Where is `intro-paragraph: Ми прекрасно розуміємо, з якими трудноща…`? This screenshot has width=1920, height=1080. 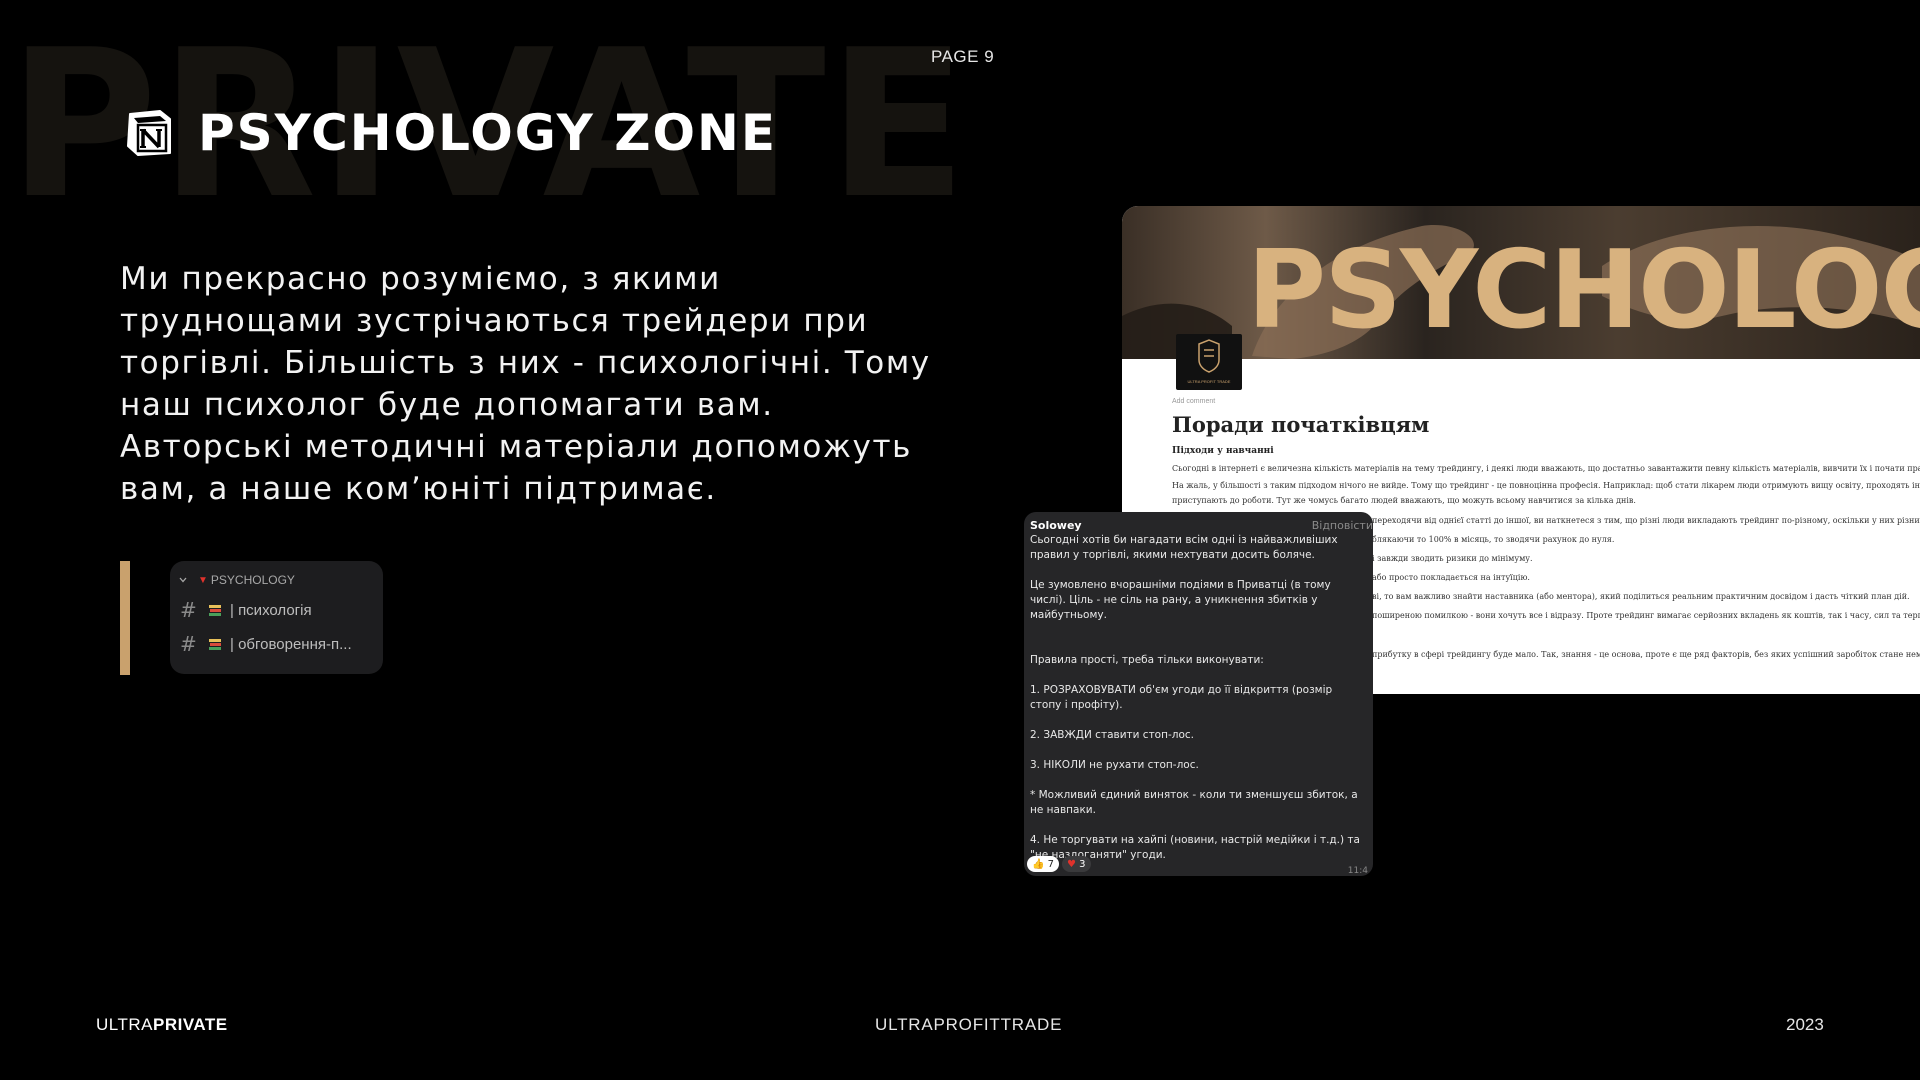 intro-paragraph: Ми прекрасно розуміємо, з якими трудноща… is located at coordinates (525, 384).